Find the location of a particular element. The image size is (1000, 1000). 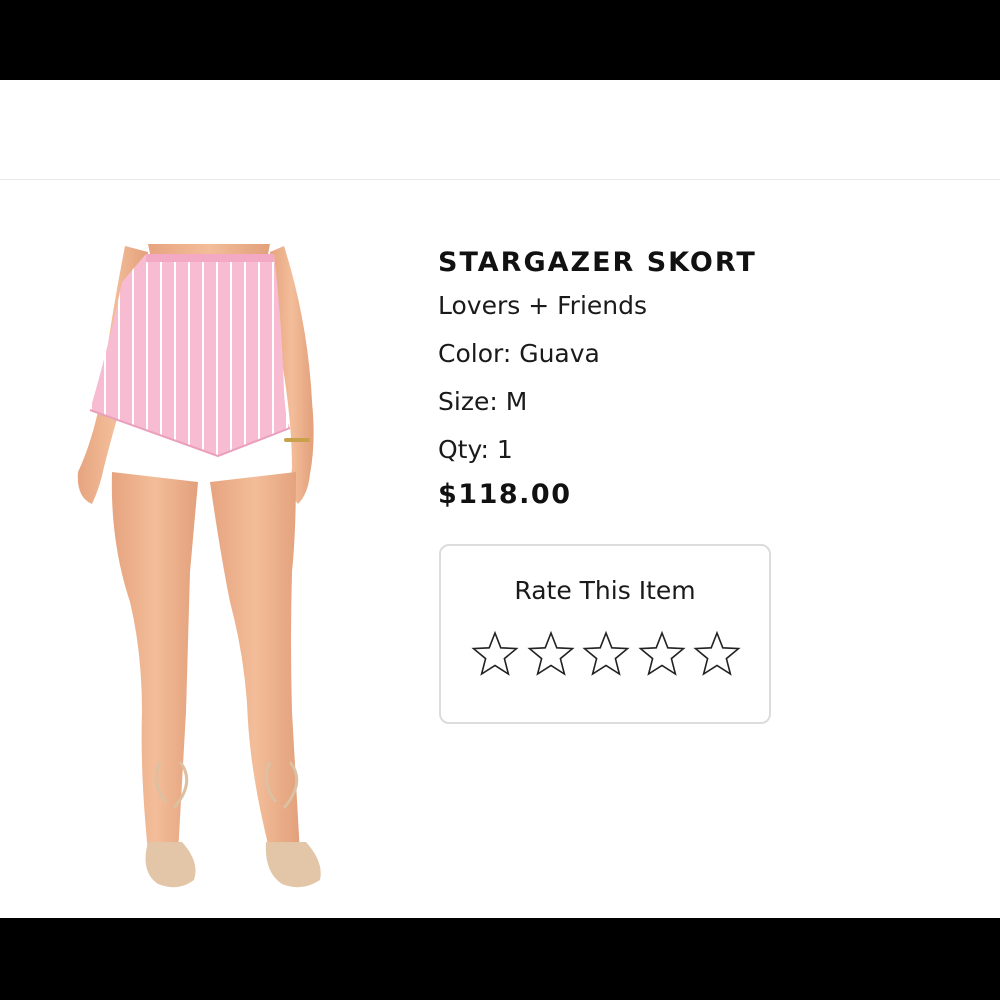

bottom-black-bar is located at coordinates (500, 959).